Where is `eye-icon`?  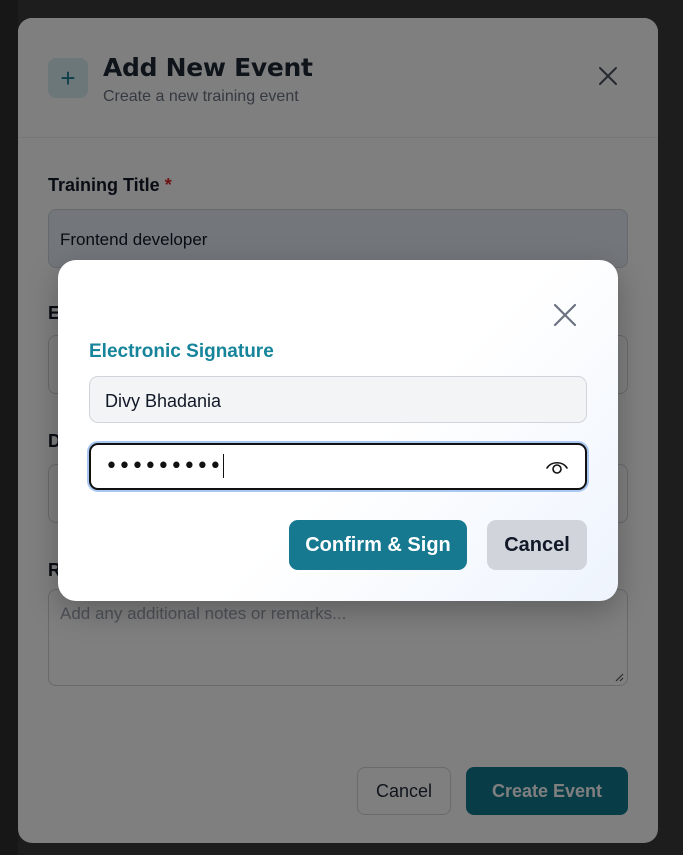
eye-icon is located at coordinates (557, 467).